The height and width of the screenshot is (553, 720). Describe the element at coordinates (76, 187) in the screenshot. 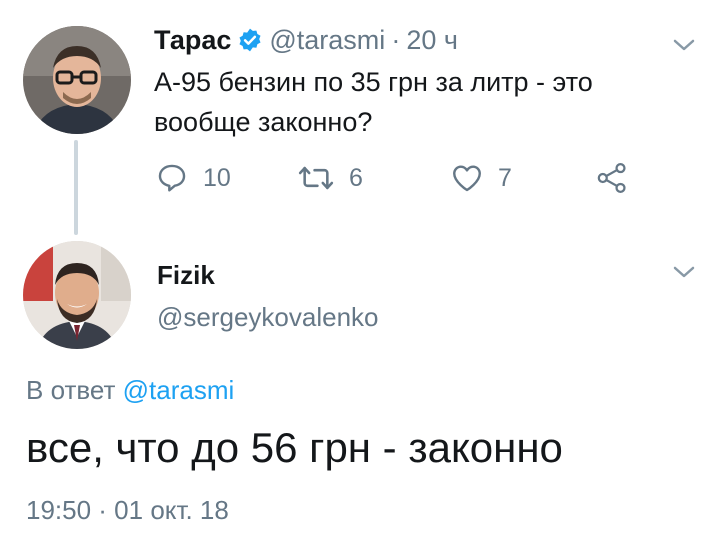

I see `thread-line` at that location.